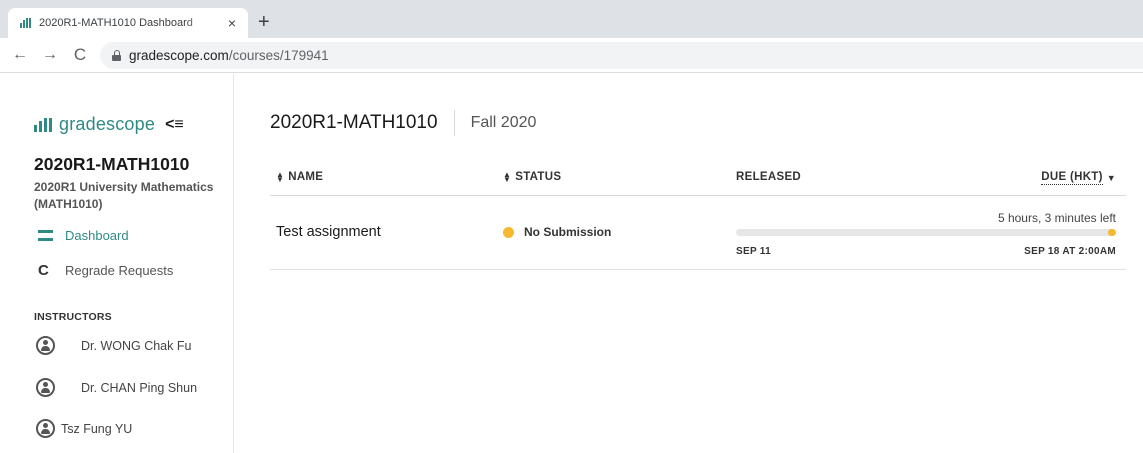 Image resolution: width=1143 pixels, height=453 pixels. What do you see at coordinates (328, 232) in the screenshot?
I see `assignment-link: Test assignment` at bounding box center [328, 232].